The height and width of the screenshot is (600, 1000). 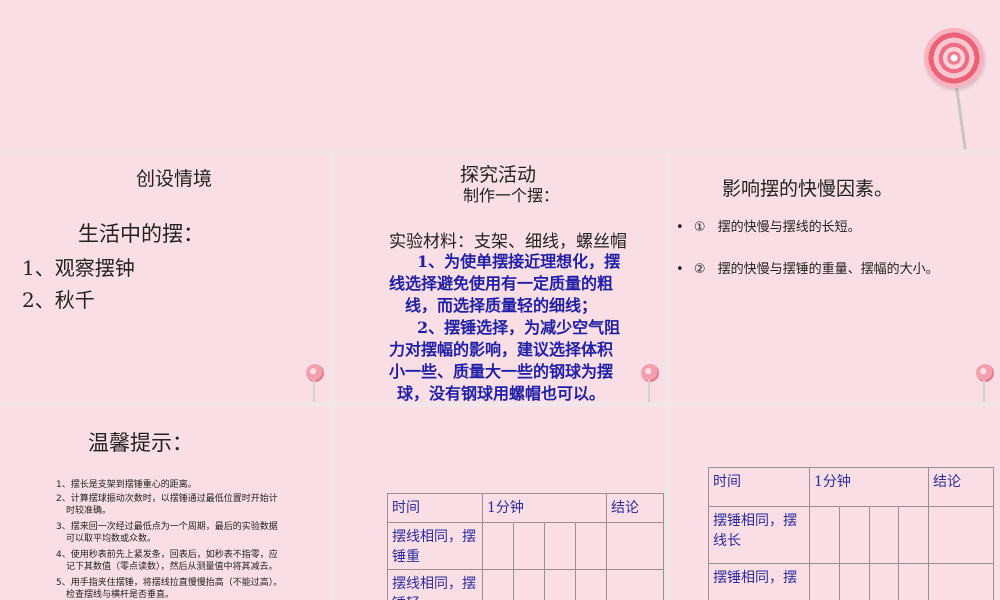 What do you see at coordinates (111, 539) in the screenshot?
I see `tip-line: 可以取平均数或众数。` at bounding box center [111, 539].